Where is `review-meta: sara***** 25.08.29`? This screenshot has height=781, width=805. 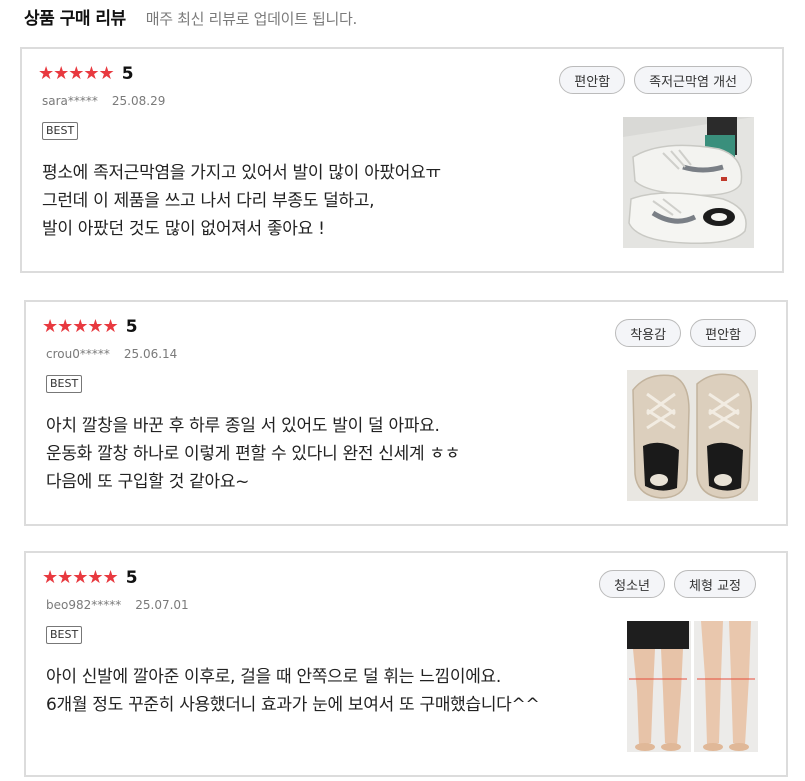 review-meta: sara***** 25.08.29 is located at coordinates (103, 101).